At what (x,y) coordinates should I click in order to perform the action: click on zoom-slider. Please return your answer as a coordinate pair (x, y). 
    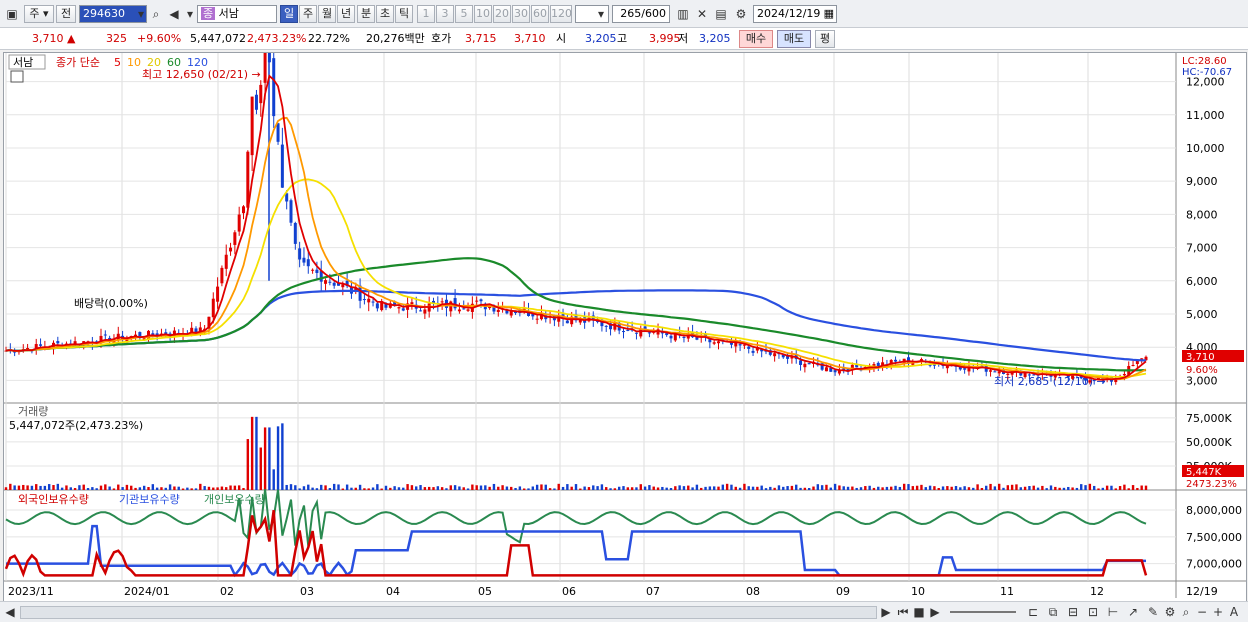
    Looking at the image, I should click on (983, 612).